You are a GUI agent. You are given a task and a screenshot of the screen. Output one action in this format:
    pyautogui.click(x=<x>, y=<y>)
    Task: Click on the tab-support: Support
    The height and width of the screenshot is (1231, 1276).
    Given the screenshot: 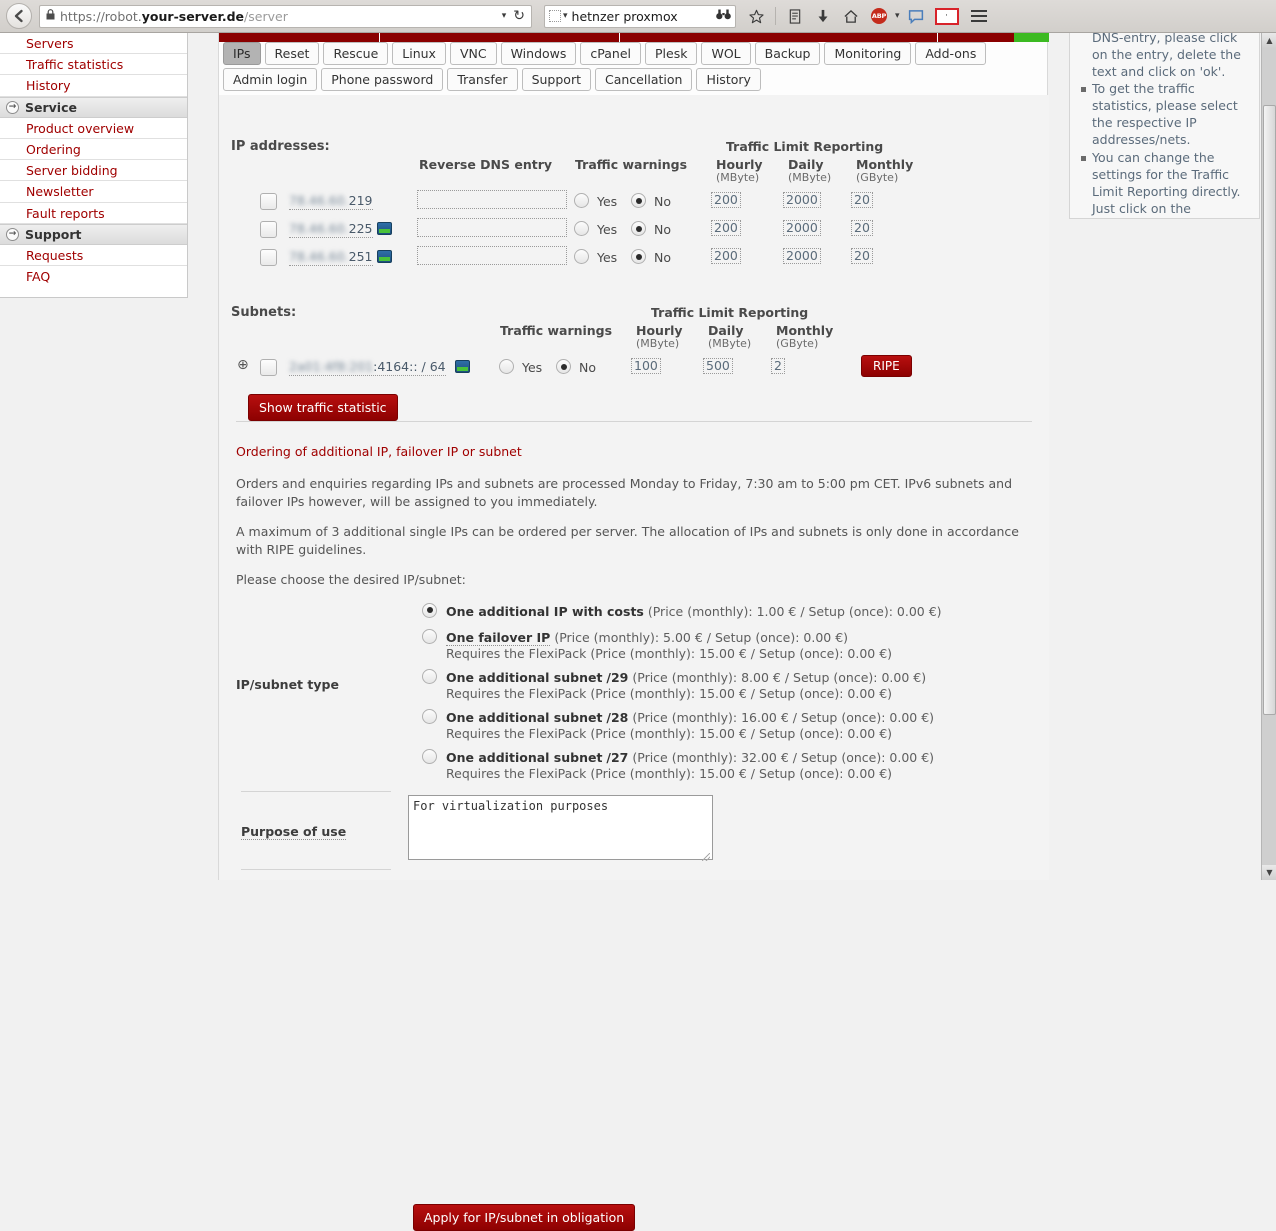 What is the action you would take?
    pyautogui.click(x=556, y=79)
    